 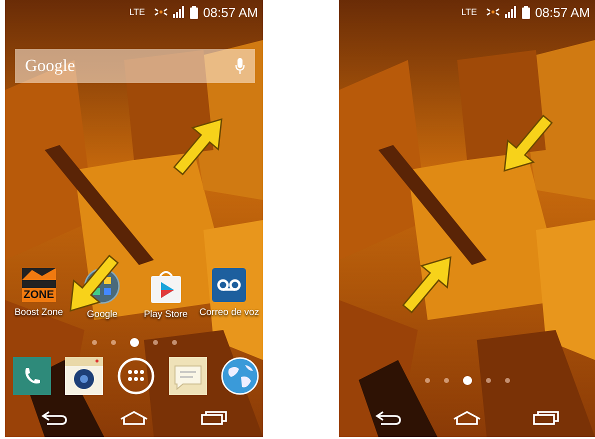 What do you see at coordinates (39, 285) in the screenshot?
I see `boost-zone-icon: ZONE` at bounding box center [39, 285].